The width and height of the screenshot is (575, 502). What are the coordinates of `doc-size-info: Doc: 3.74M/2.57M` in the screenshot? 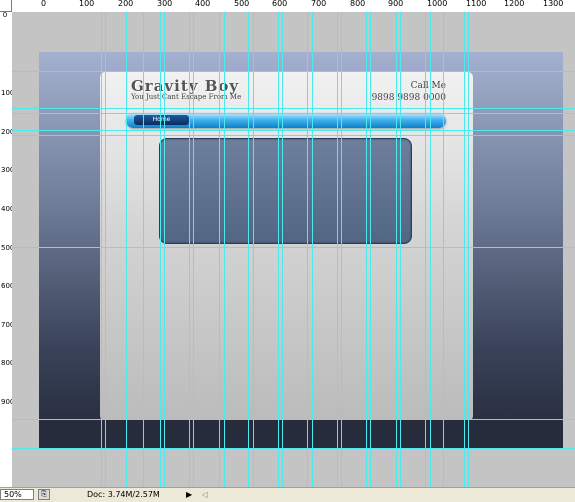 It's located at (123, 494).